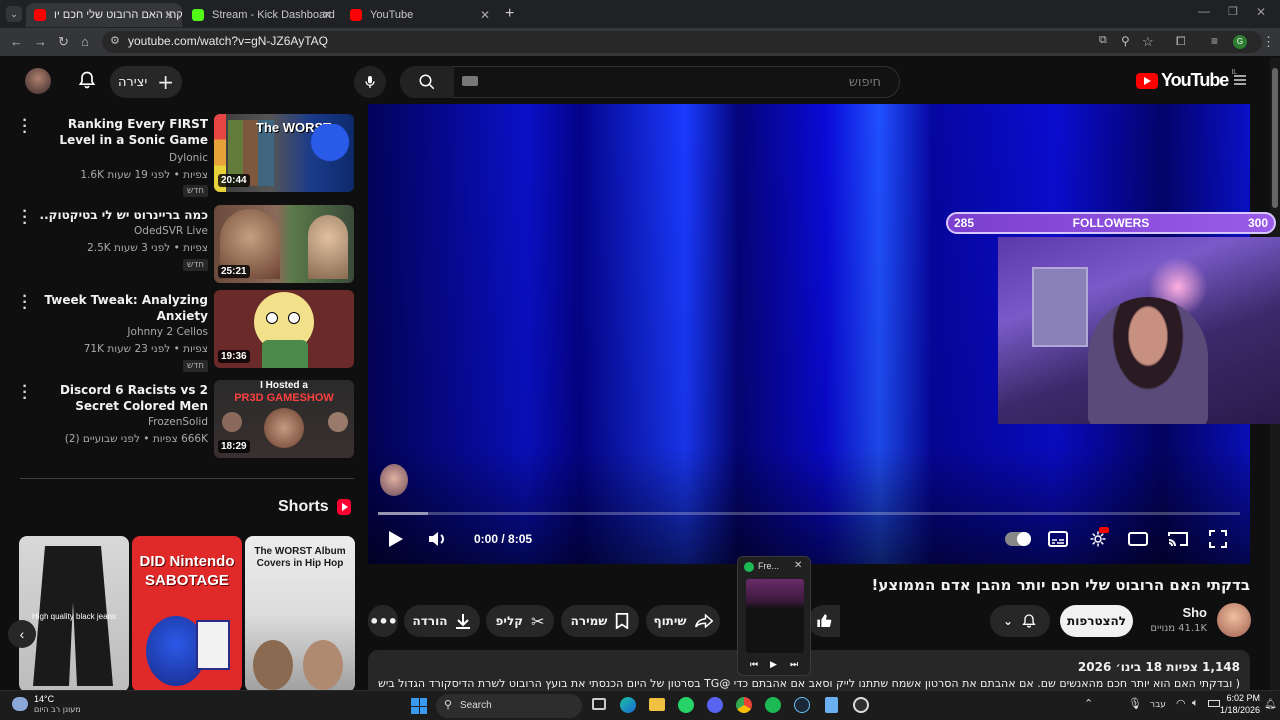 The width and height of the screenshot is (1280, 720). Describe the element at coordinates (1204, 11) in the screenshot. I see `minimize-icon: —` at that location.